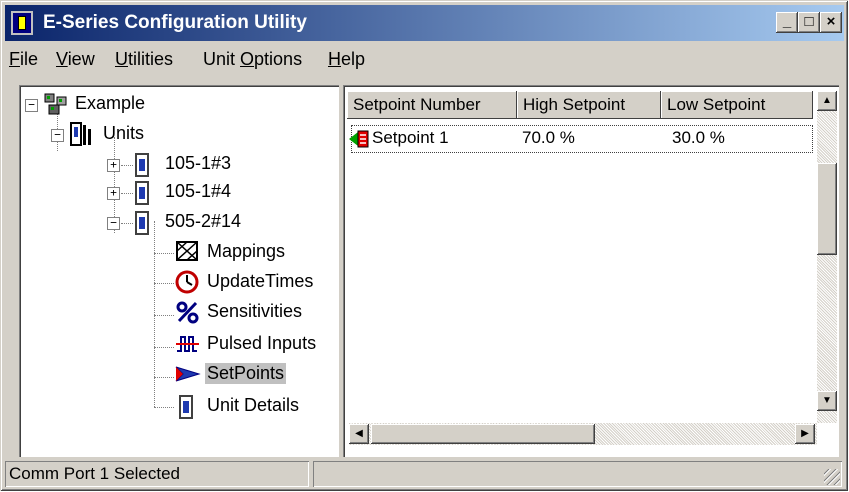 The height and width of the screenshot is (492, 849). Describe the element at coordinates (432, 105) in the screenshot. I see `column-header-setpoint-number: Setpoint Number` at that location.